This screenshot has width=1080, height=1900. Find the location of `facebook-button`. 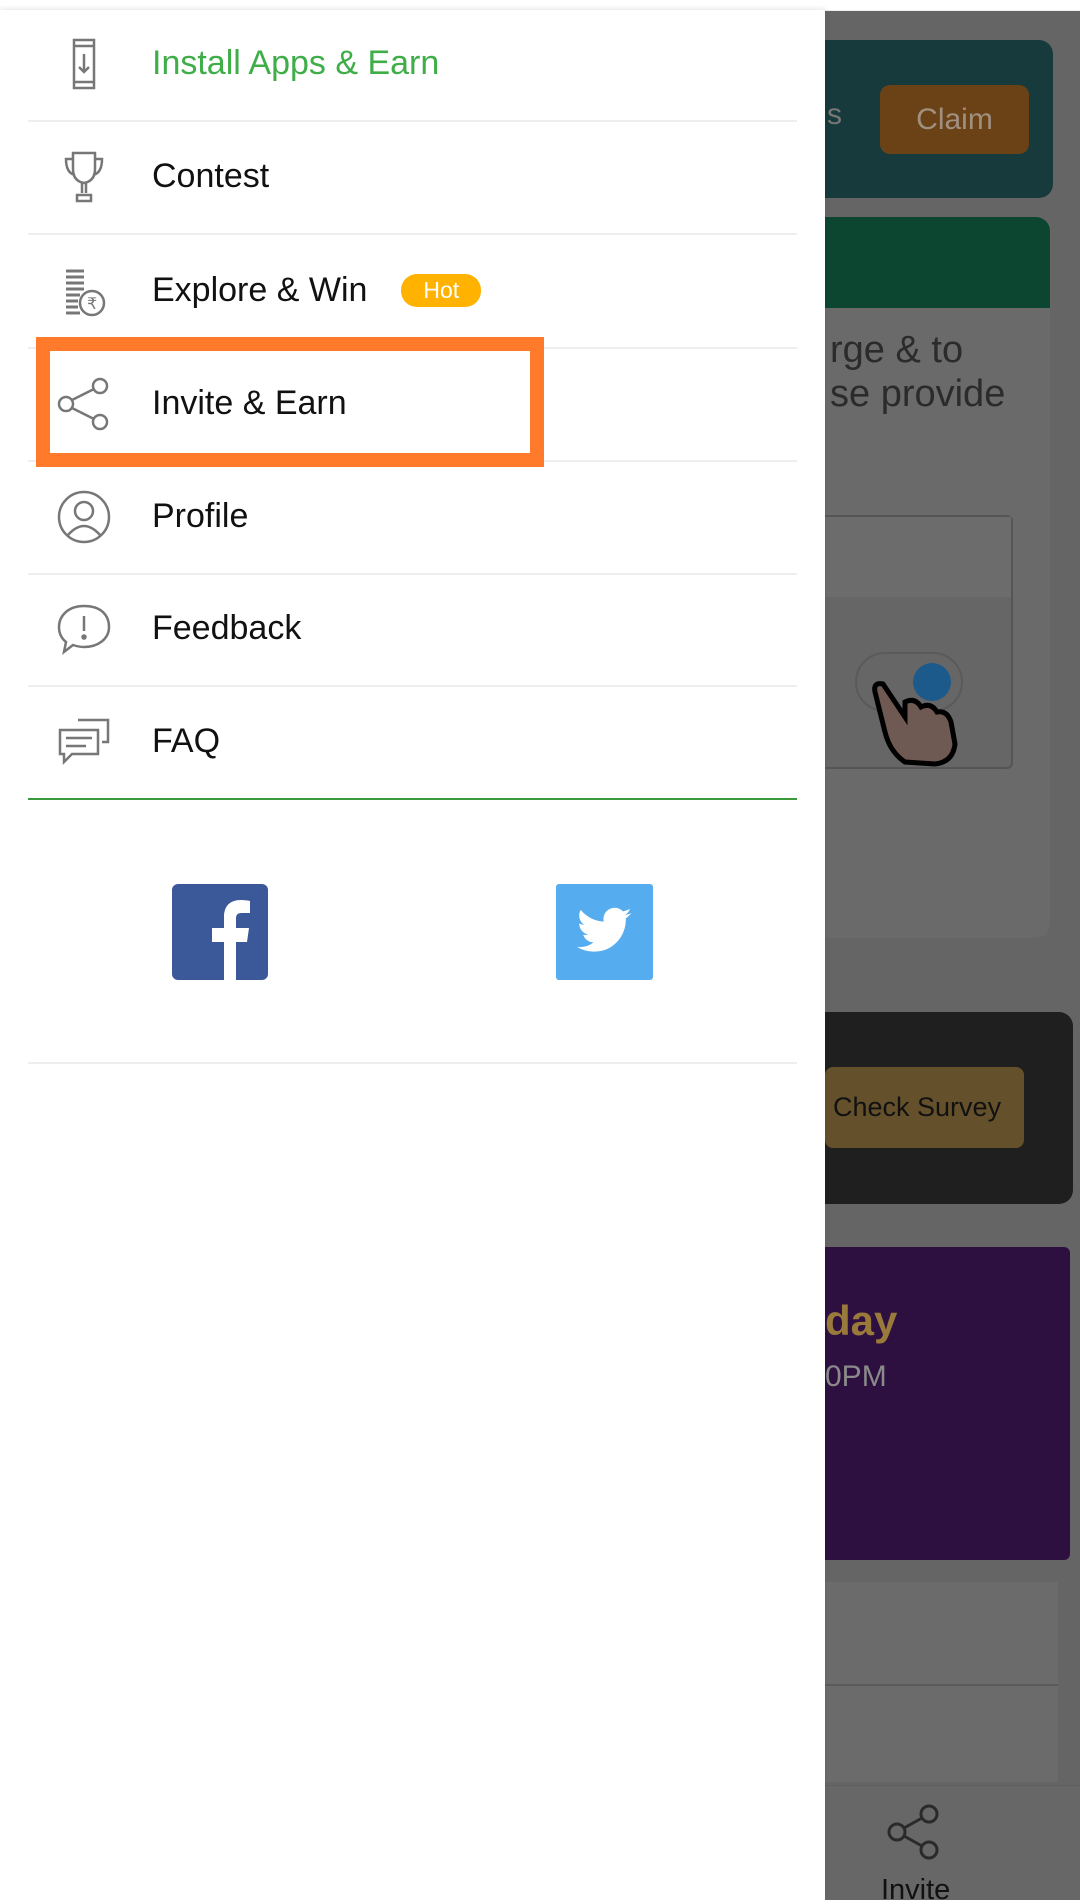

facebook-button is located at coordinates (220, 932).